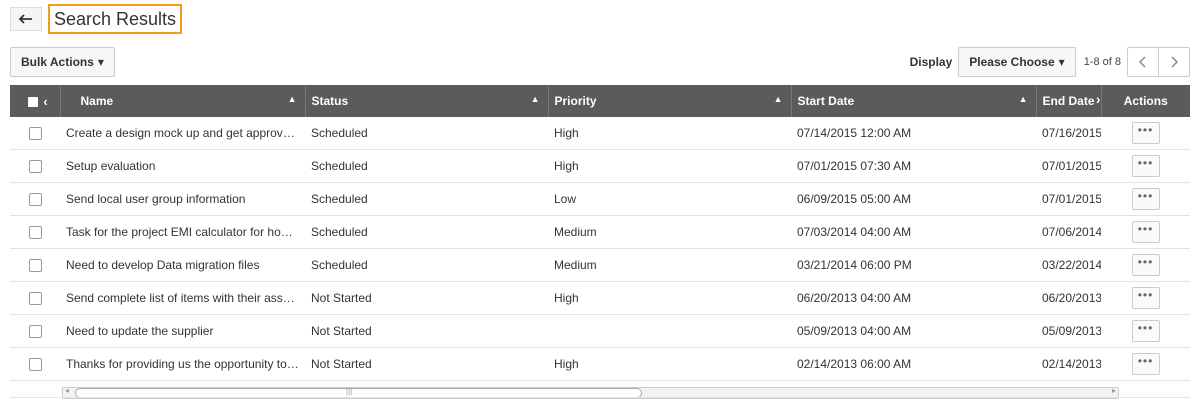  Describe the element at coordinates (182, 331) in the screenshot. I see `cell-name: Need to update the supplier` at that location.